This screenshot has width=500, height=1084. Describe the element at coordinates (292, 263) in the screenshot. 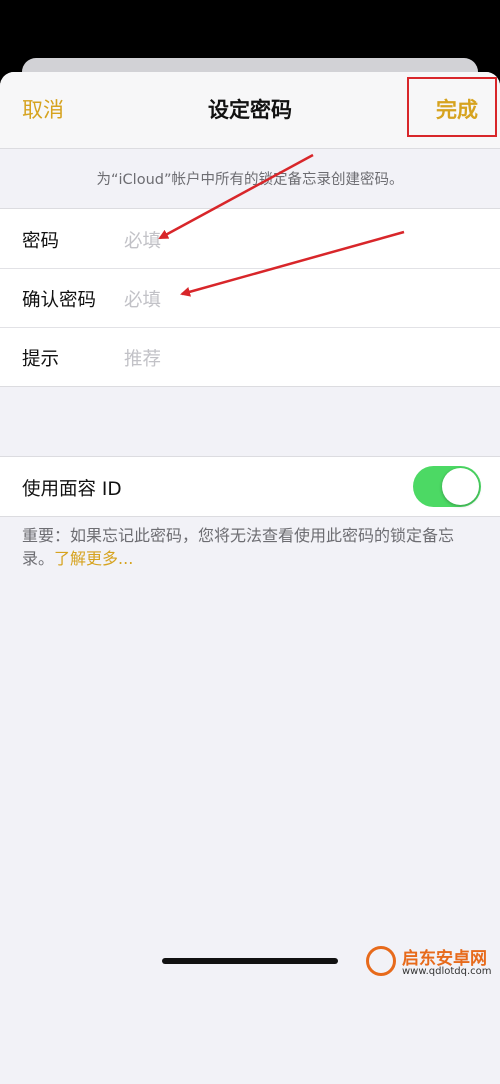

I see `arrow-to-confirm-password` at that location.